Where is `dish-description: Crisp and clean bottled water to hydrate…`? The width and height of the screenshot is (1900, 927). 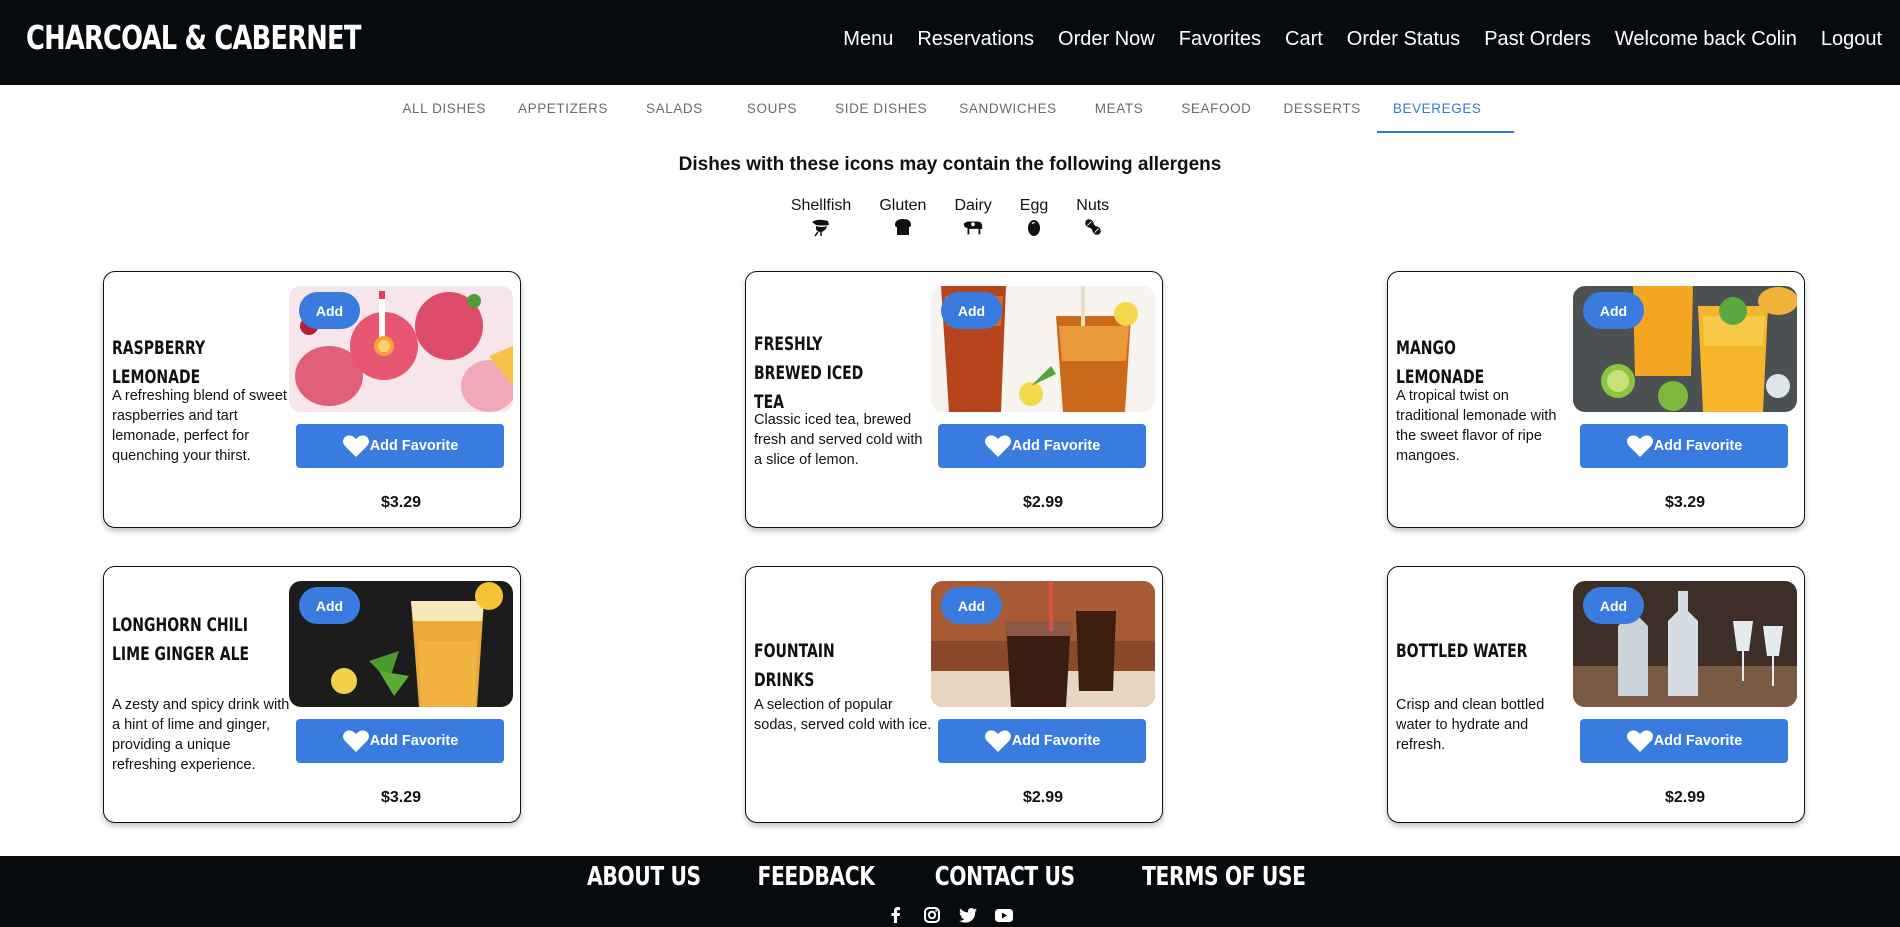
dish-description: Crisp and clean bottled water to hydrate… is located at coordinates (1470, 725).